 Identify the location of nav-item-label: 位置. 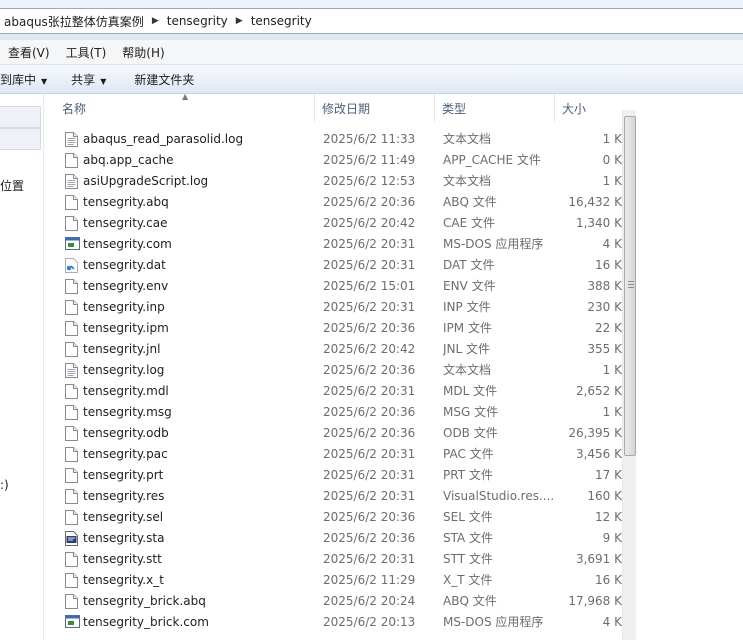
(12, 185).